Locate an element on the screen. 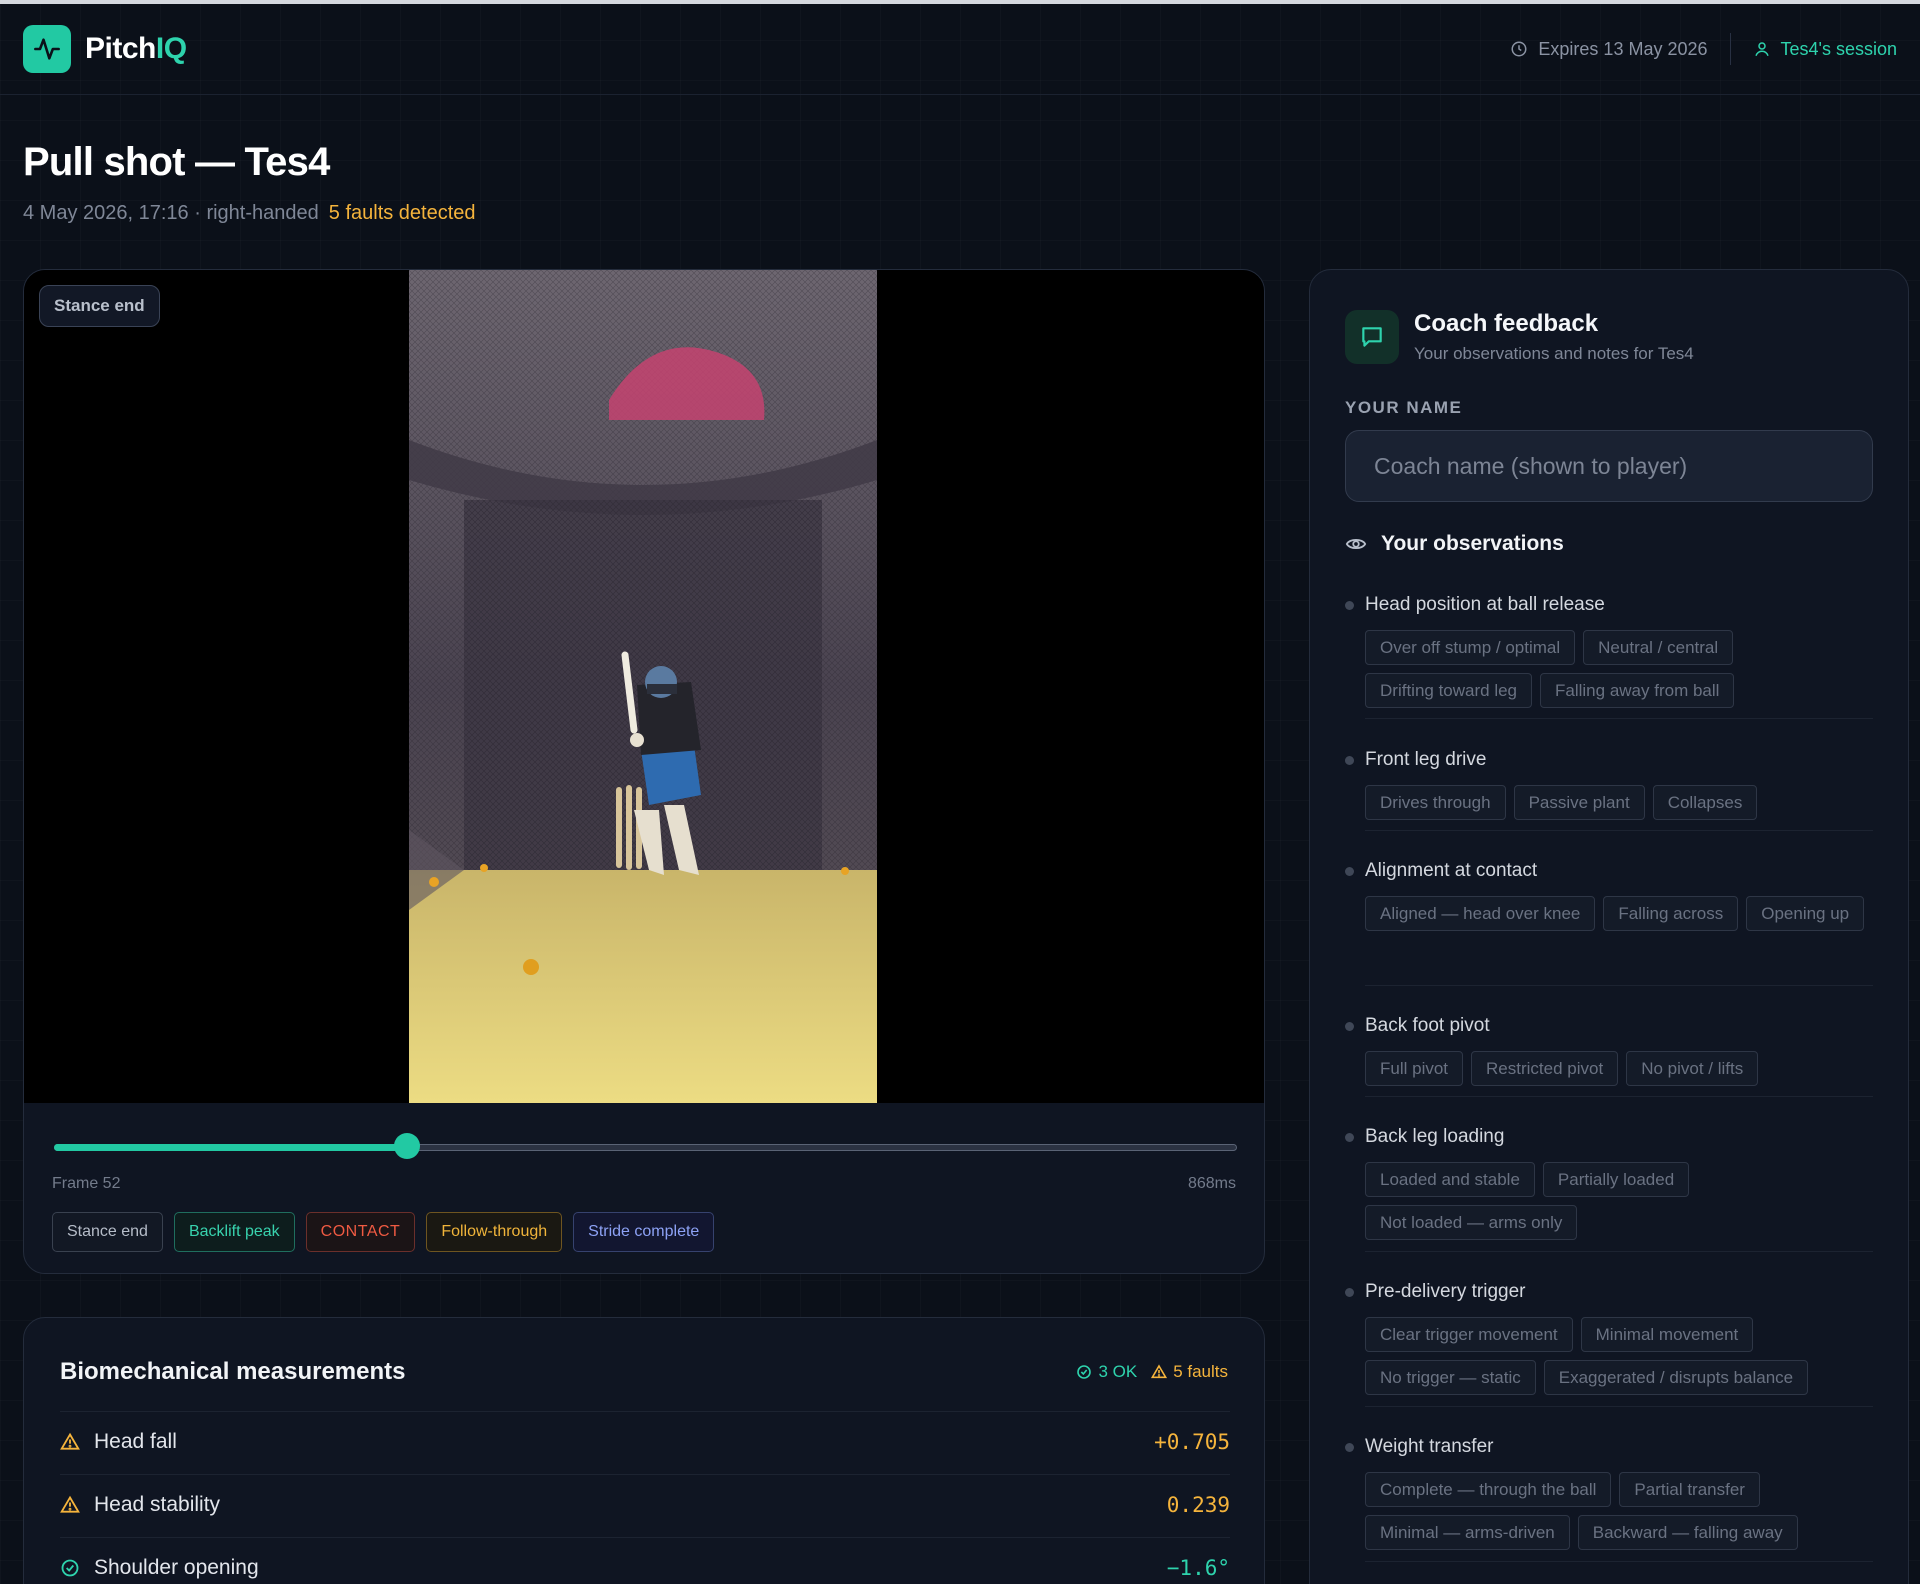  observation-option: Loaded and stable is located at coordinates (1450, 1179).